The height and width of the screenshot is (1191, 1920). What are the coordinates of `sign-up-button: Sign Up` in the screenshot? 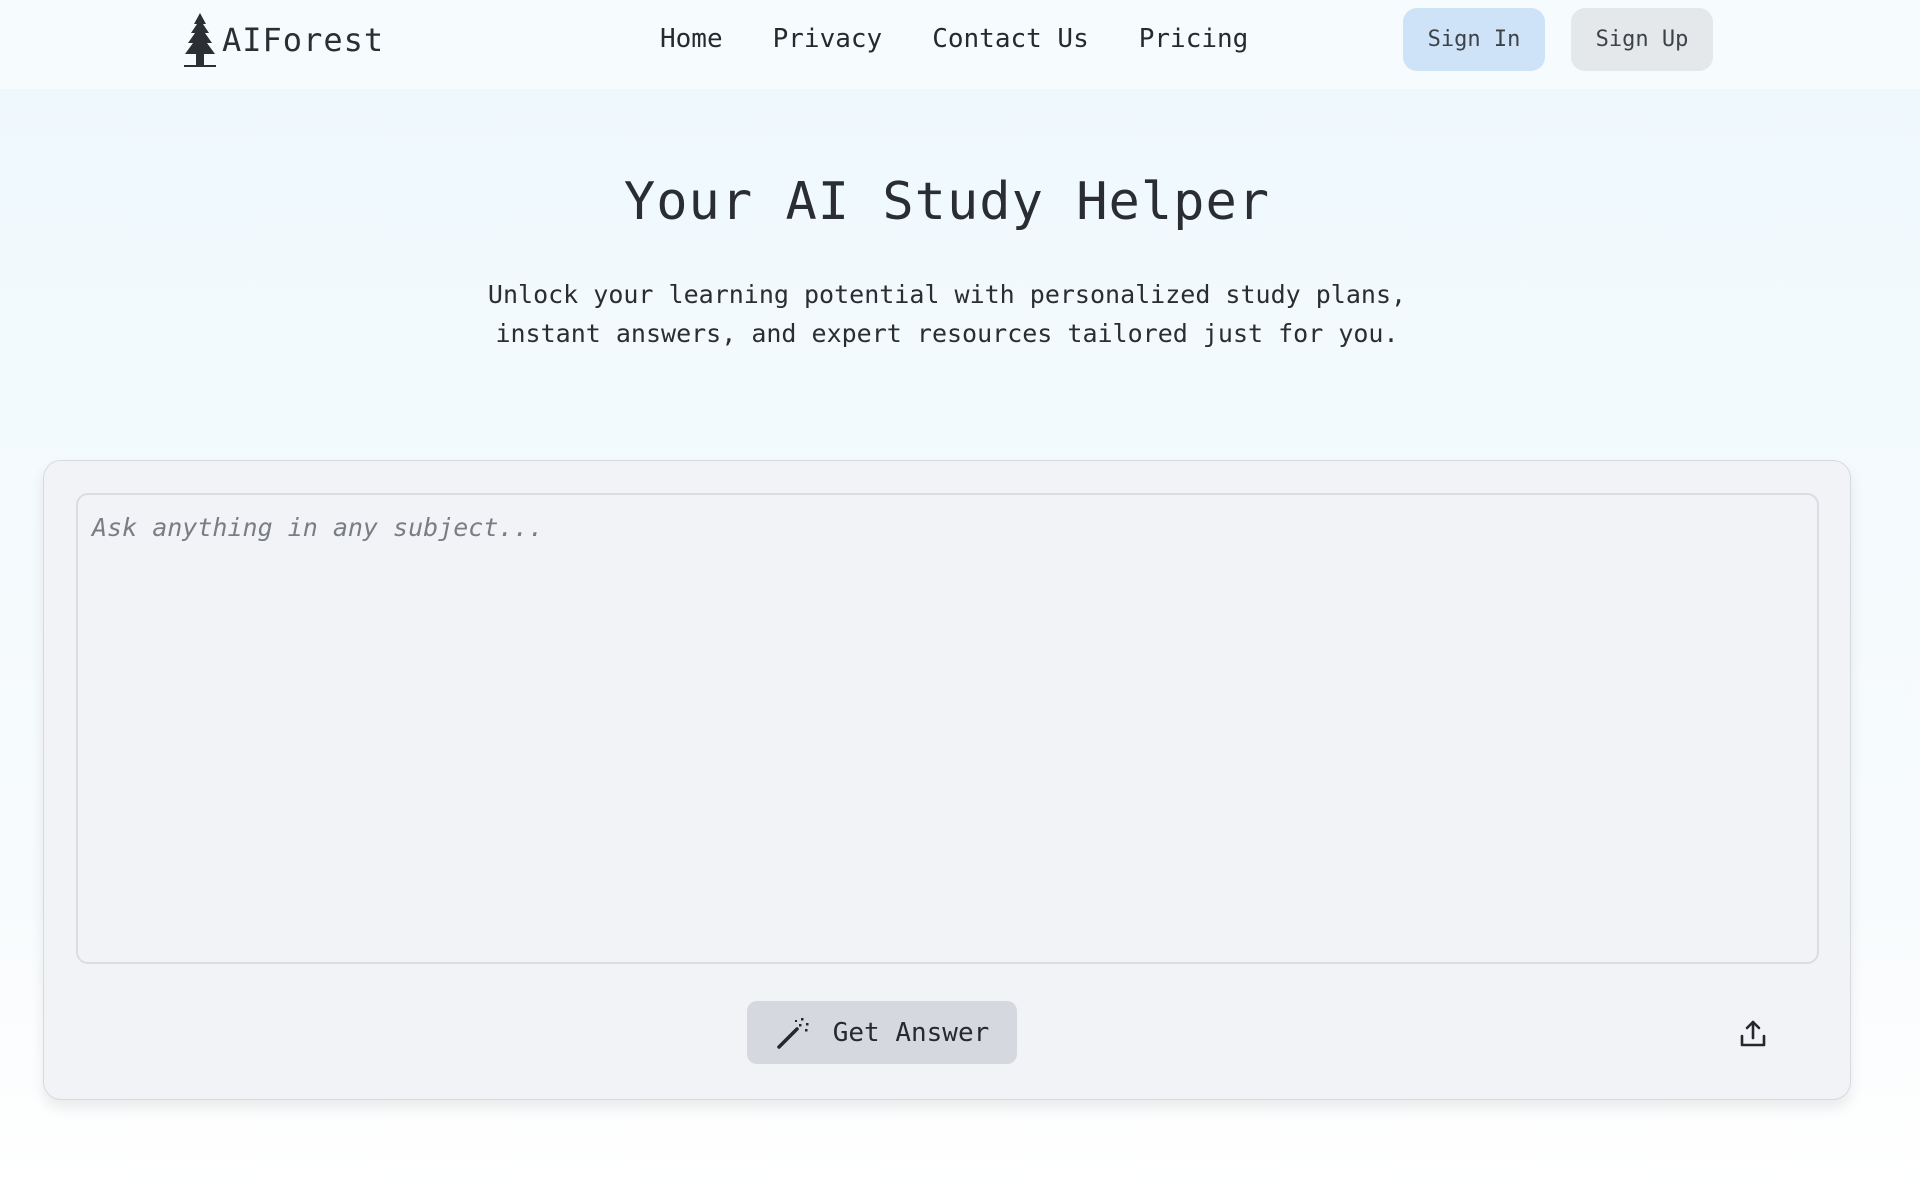 It's located at (1642, 39).